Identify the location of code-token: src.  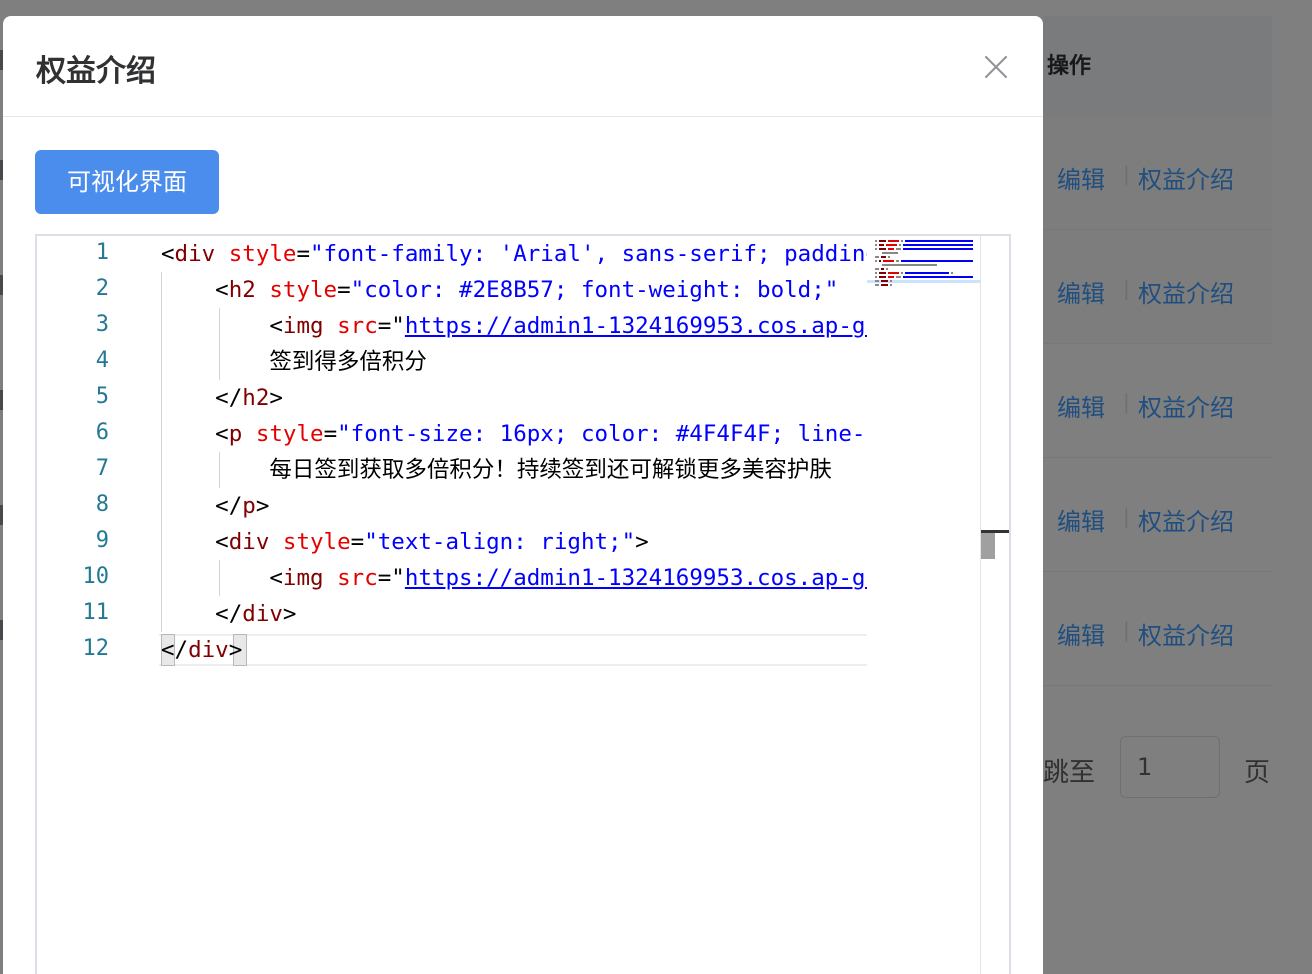
(350, 578).